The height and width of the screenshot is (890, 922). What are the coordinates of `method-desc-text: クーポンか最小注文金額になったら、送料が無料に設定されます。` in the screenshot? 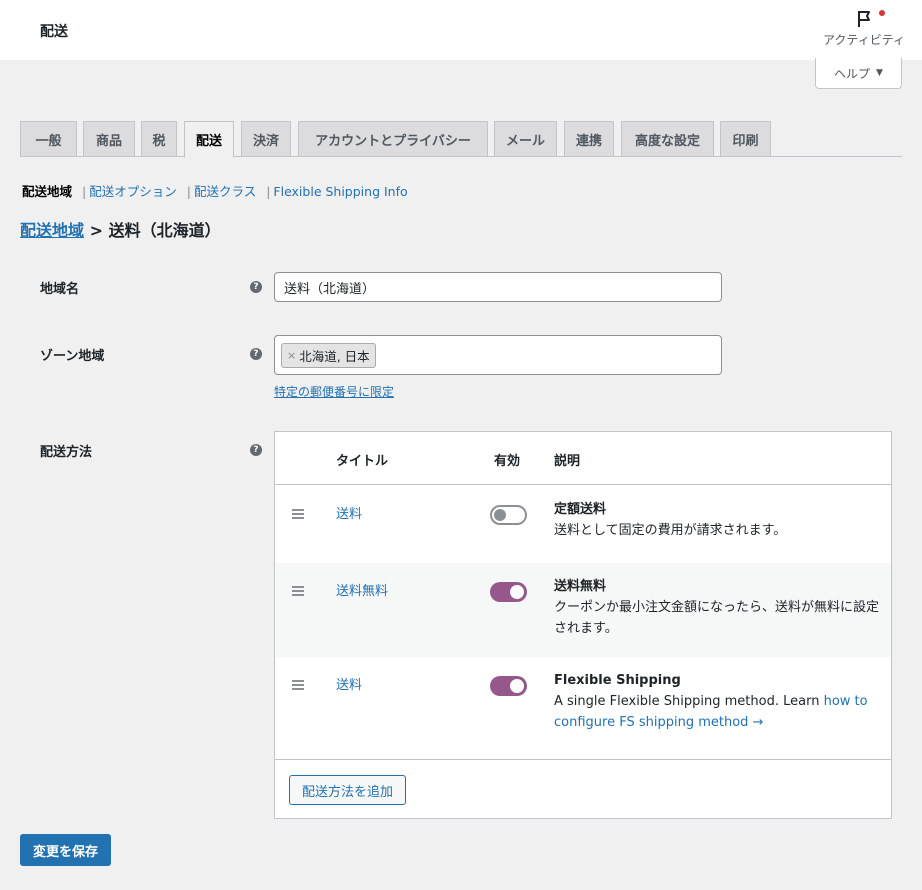 It's located at (717, 618).